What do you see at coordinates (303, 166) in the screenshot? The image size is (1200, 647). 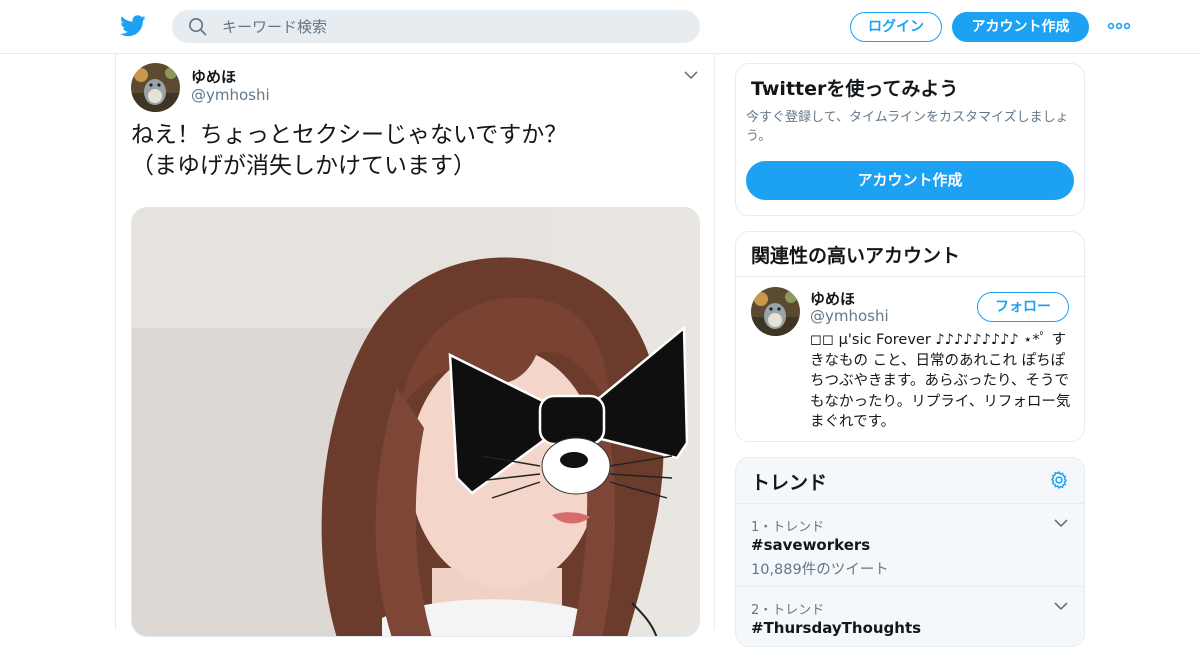 I see `tweet-text-line: （まゆげが消失しかけています）` at bounding box center [303, 166].